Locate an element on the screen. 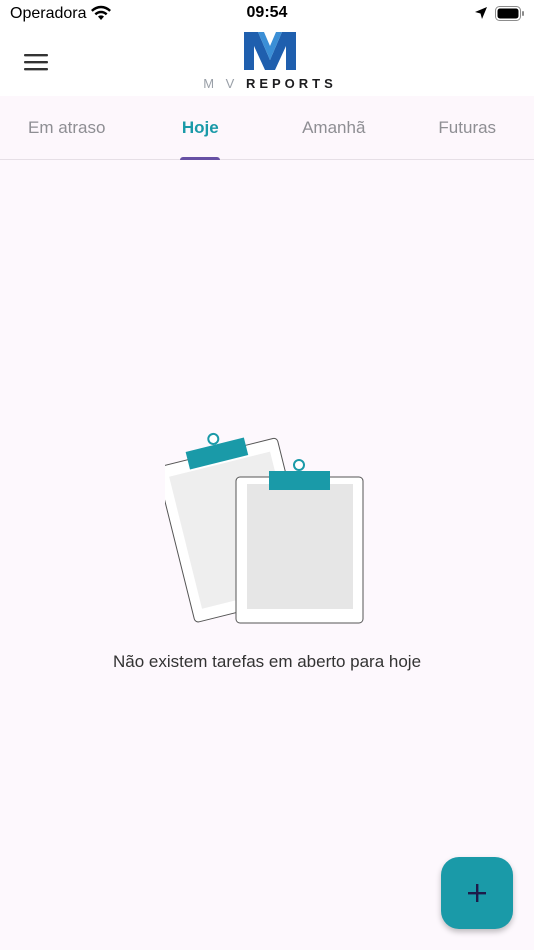 The width and height of the screenshot is (534, 950). tab-em-atraso: Em atraso is located at coordinates (67, 127).